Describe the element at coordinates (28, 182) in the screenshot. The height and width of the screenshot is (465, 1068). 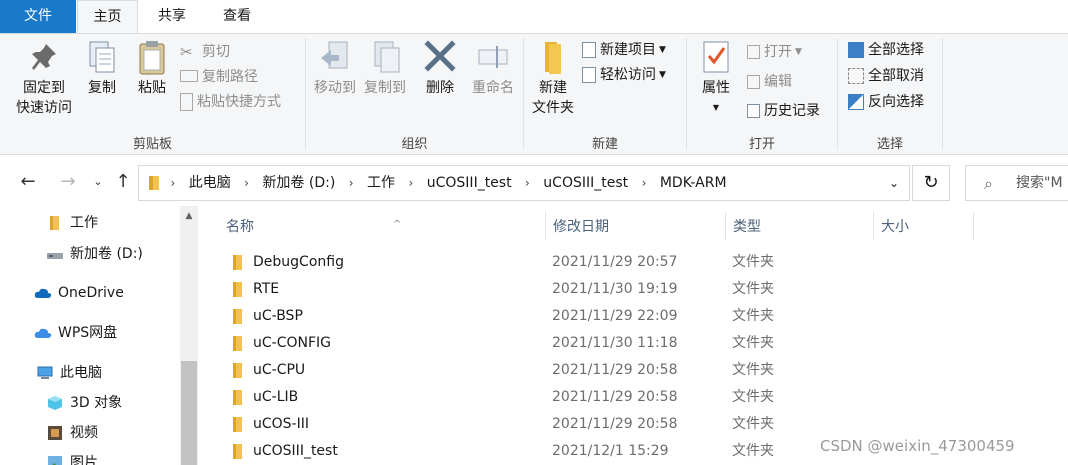
I see `back-arrow-icon: ←` at that location.